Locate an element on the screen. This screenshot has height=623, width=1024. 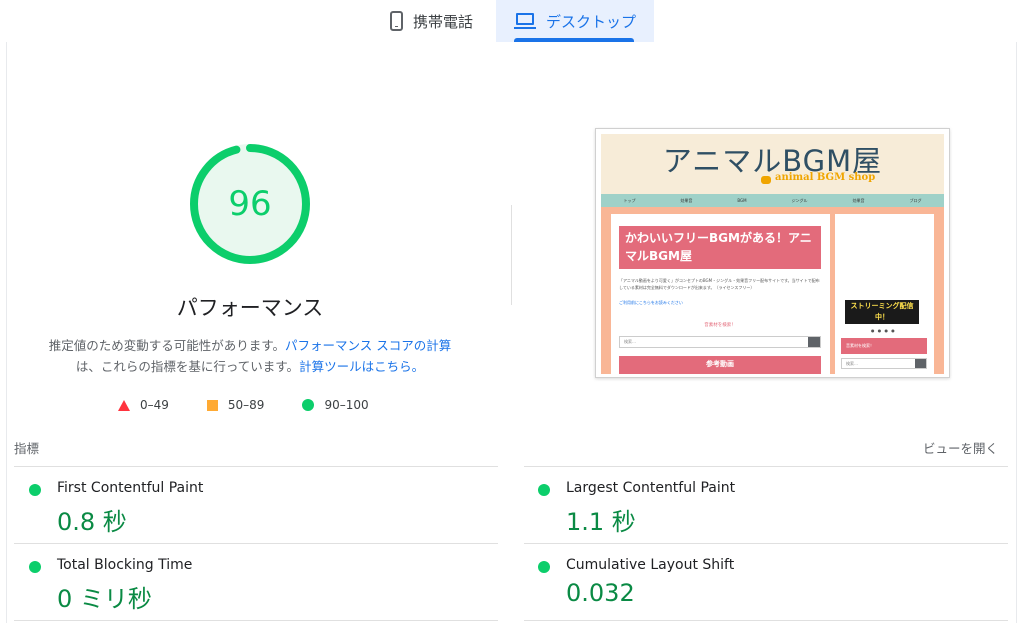
description-text-2: は、これらの指標を基に行っています。 is located at coordinates (187, 366).